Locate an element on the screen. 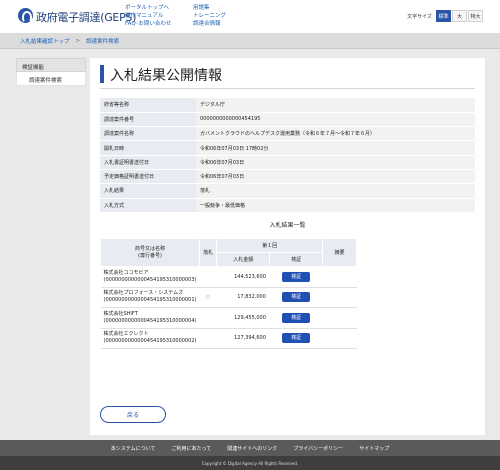 The width and height of the screenshot is (500, 470). table-row: 入札結果 落札 is located at coordinates (287, 191).